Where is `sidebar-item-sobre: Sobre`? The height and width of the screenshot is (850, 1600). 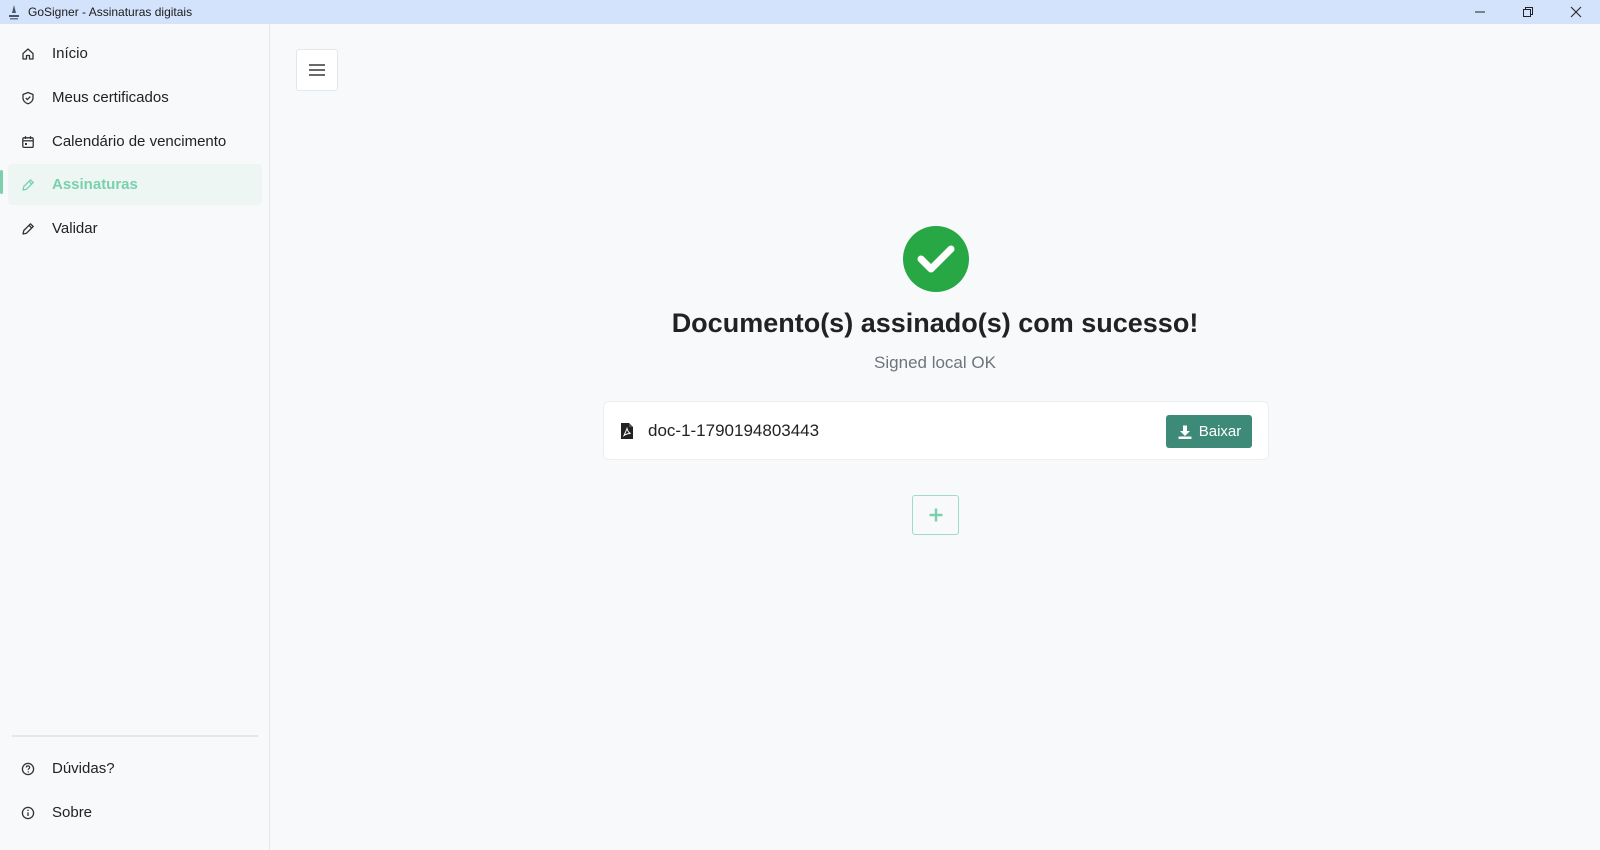
sidebar-item-sobre: Sobre is located at coordinates (135, 812).